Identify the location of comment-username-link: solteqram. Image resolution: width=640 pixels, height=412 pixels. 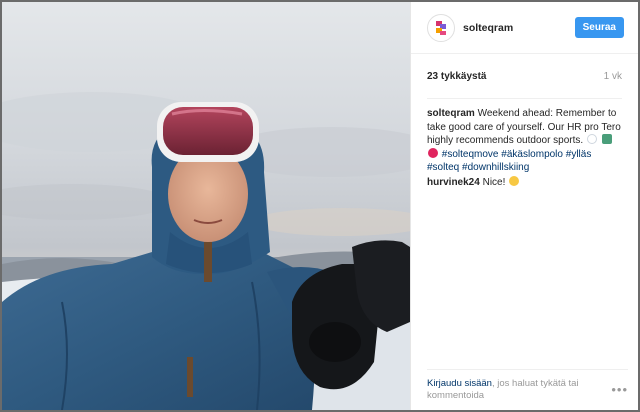
(451, 113).